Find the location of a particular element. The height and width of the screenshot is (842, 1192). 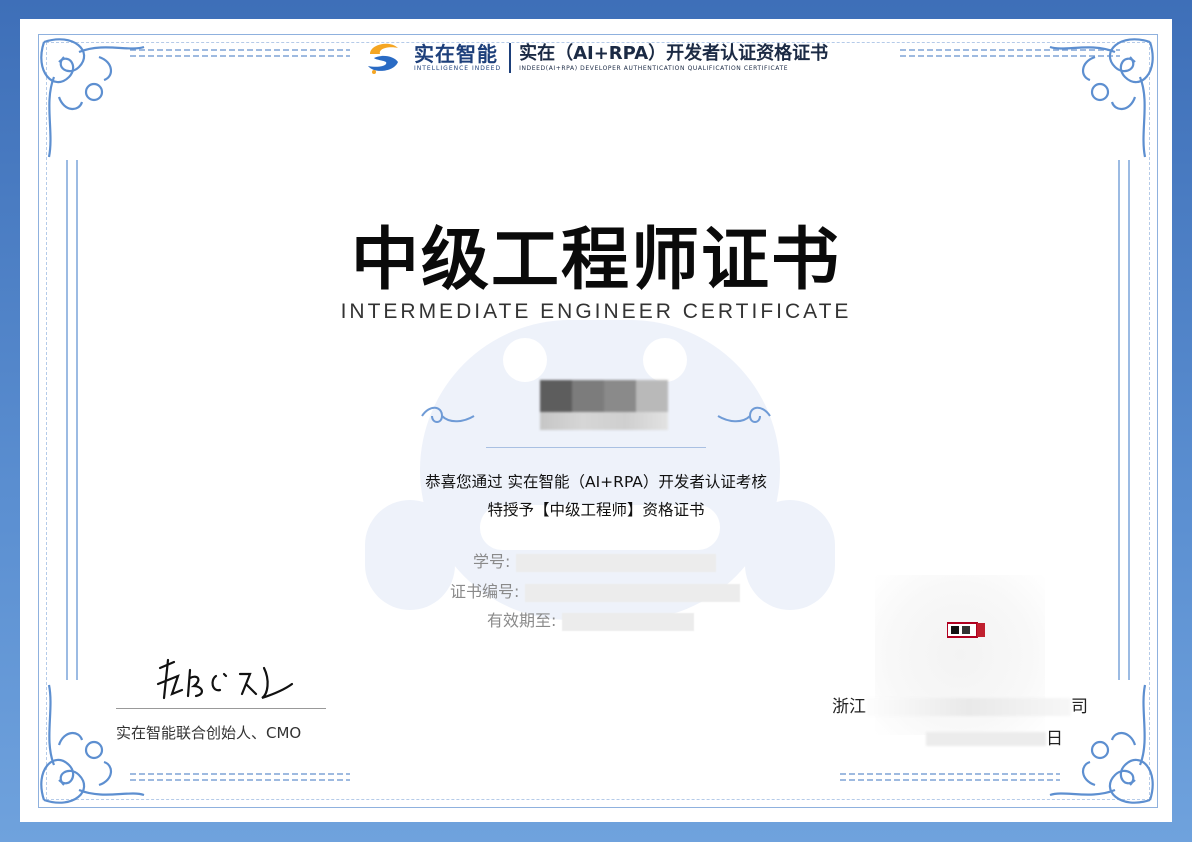

brand-logo-icon is located at coordinates (383, 58).